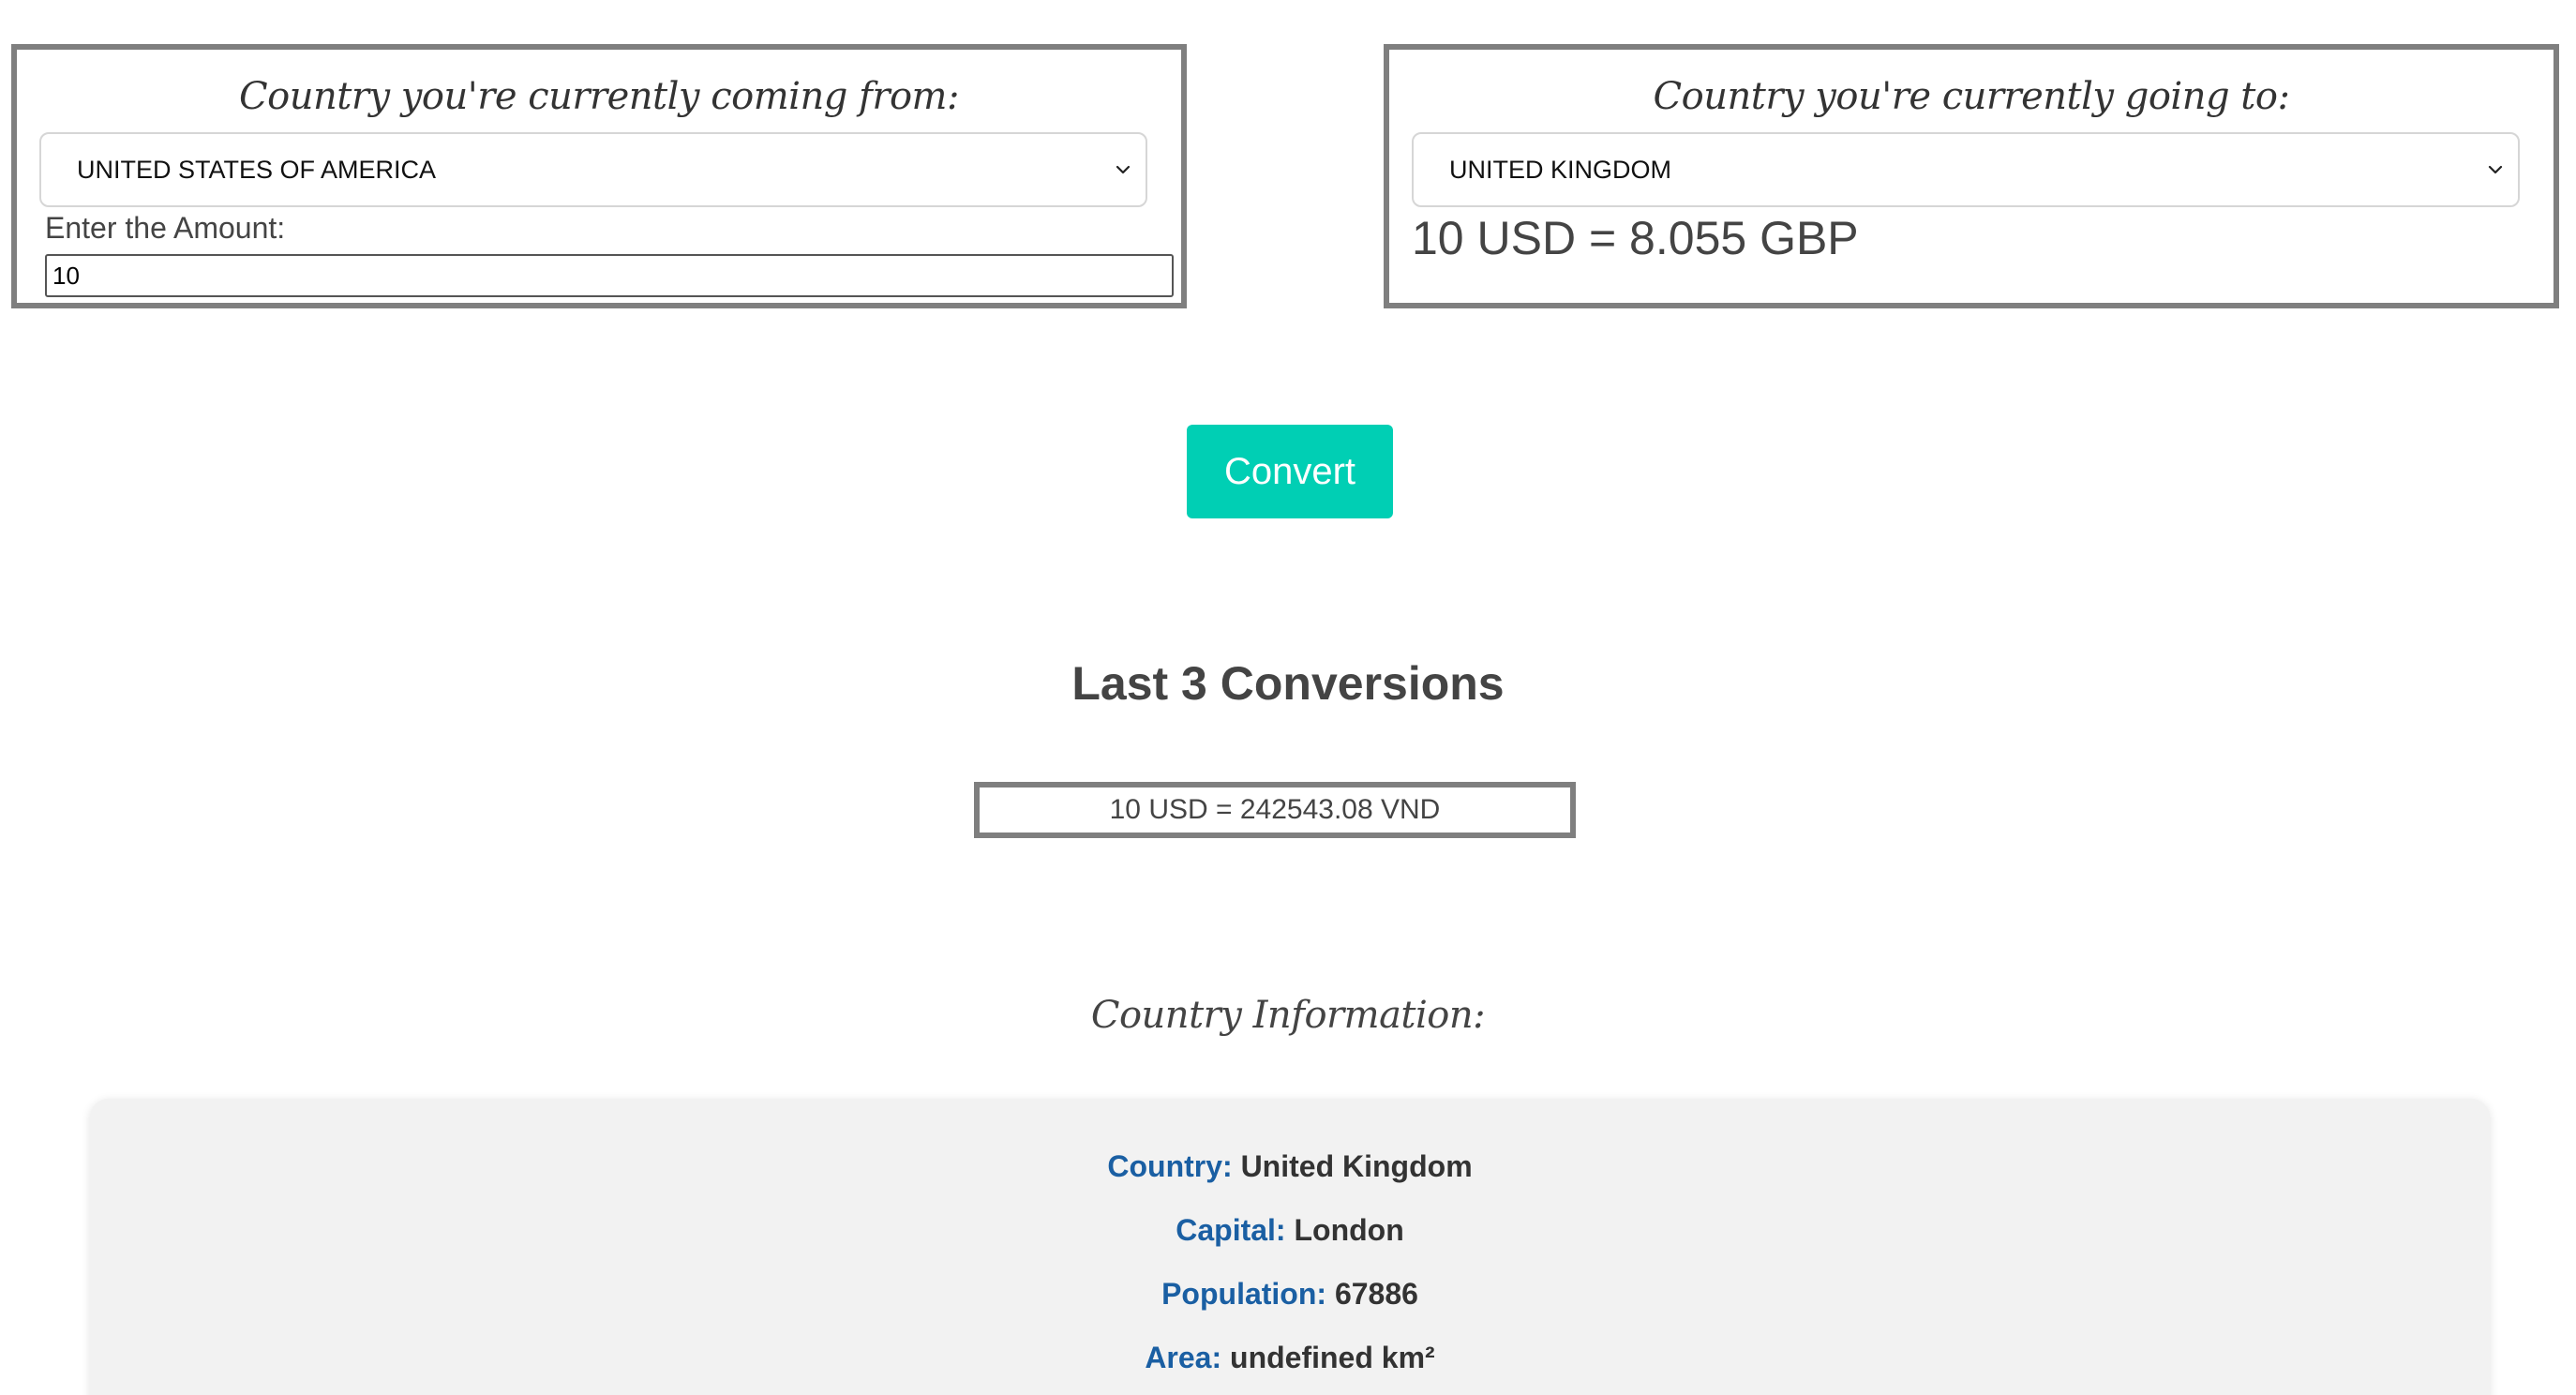  What do you see at coordinates (1966, 169) in the screenshot?
I see `to-country-select: UNITED KINGDOM` at bounding box center [1966, 169].